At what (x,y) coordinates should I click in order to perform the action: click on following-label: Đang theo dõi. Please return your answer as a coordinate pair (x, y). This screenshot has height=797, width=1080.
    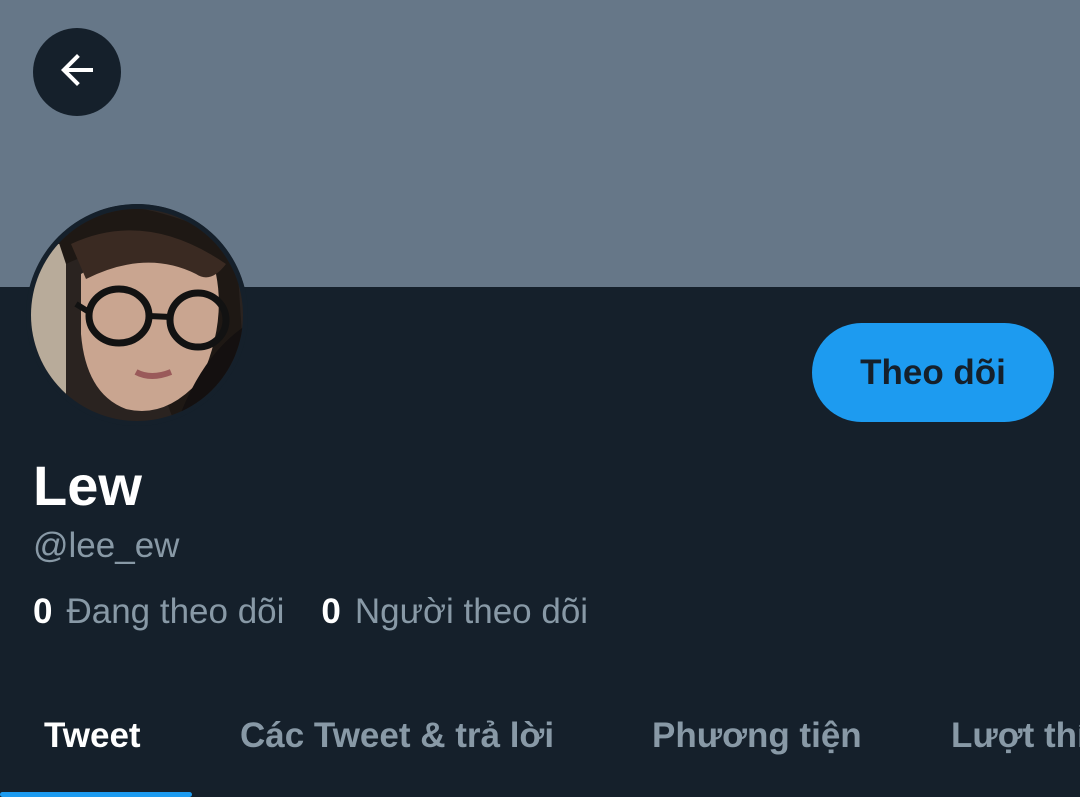
    Looking at the image, I should click on (175, 611).